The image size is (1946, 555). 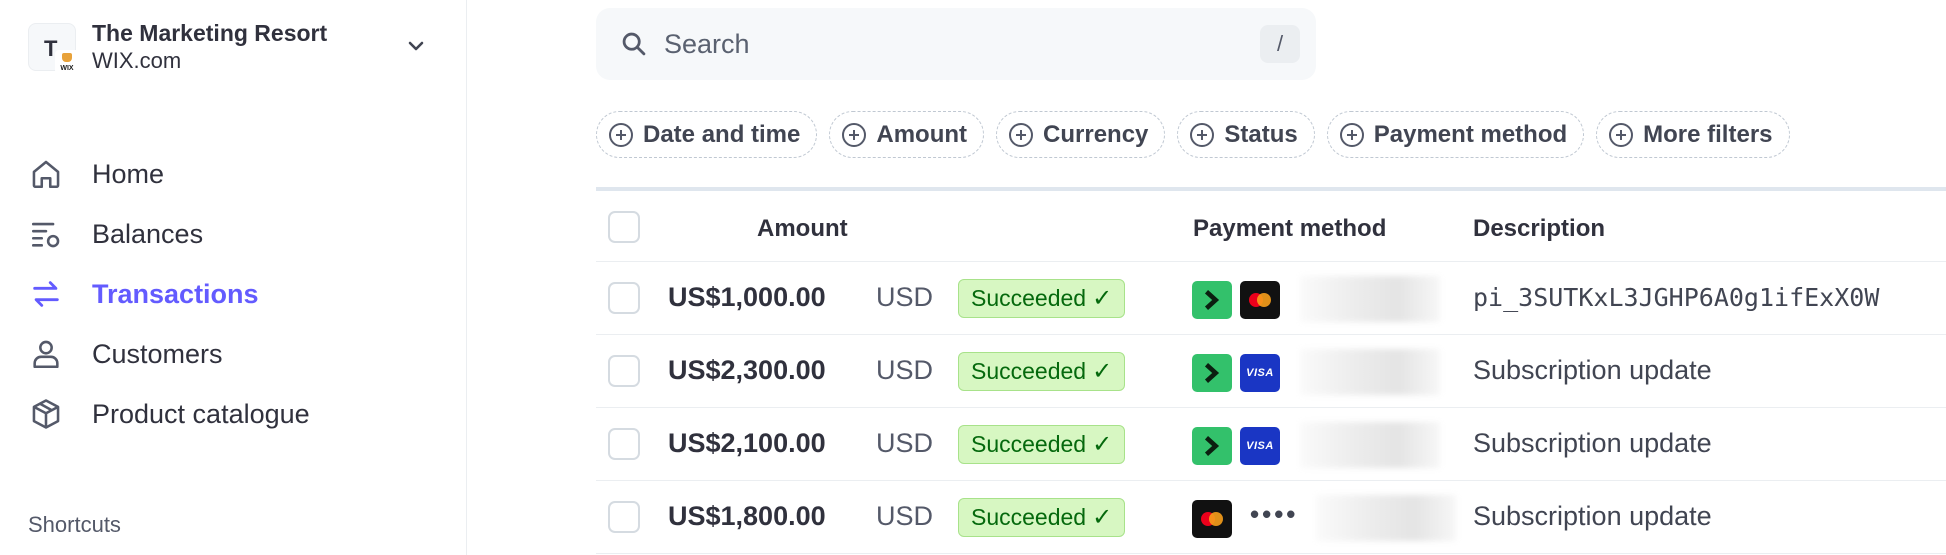 What do you see at coordinates (157, 353) in the screenshot?
I see `sidebar-item-label: Customers` at bounding box center [157, 353].